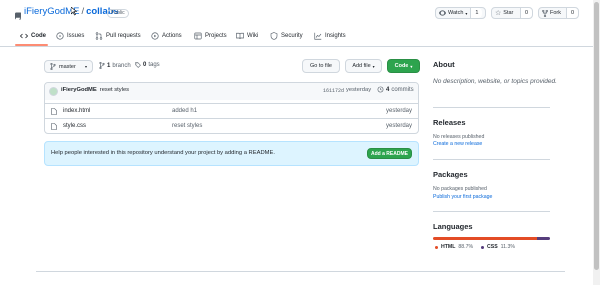 The image size is (600, 285). I want to click on play-icon, so click(155, 36).